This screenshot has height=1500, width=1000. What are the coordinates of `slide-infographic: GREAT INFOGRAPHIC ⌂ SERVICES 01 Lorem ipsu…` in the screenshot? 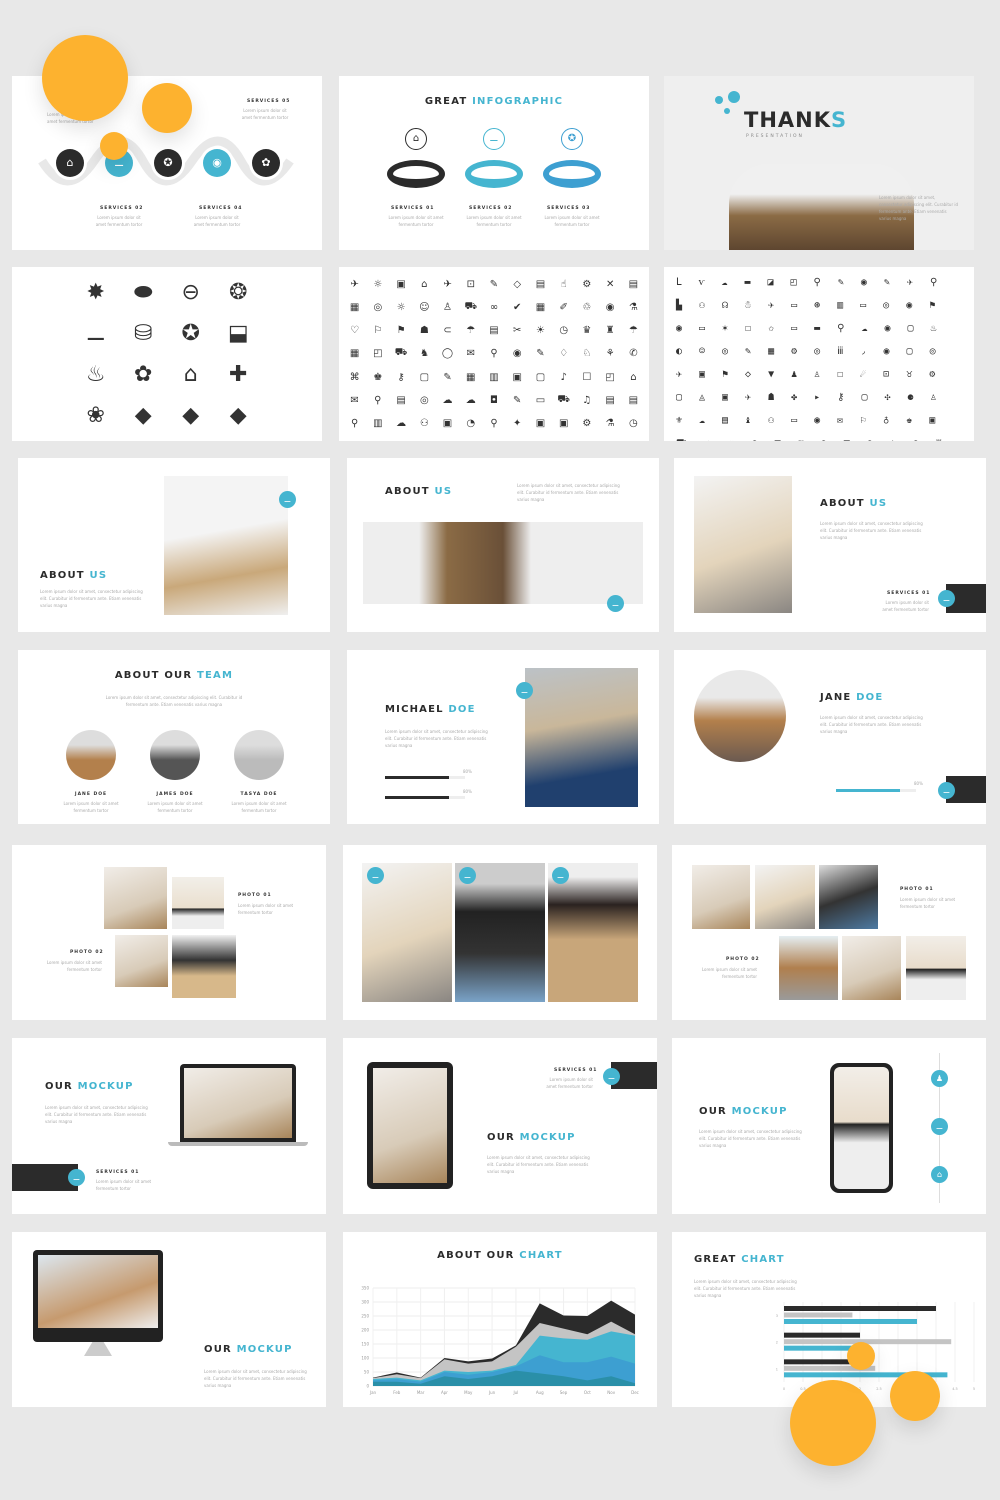 It's located at (494, 163).